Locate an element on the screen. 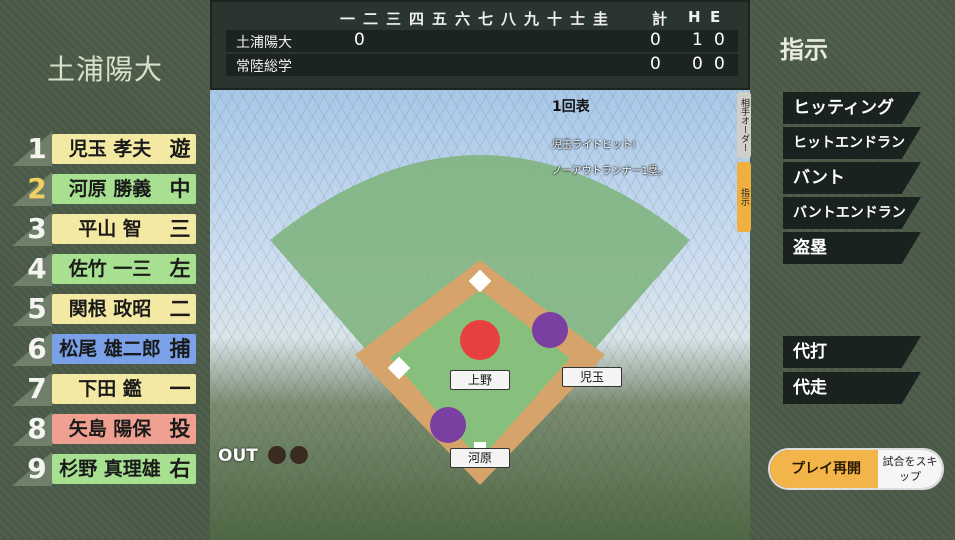 Image resolution: width=955 pixels, height=540 pixels. player-name: 下田 鑑 is located at coordinates (110, 389).